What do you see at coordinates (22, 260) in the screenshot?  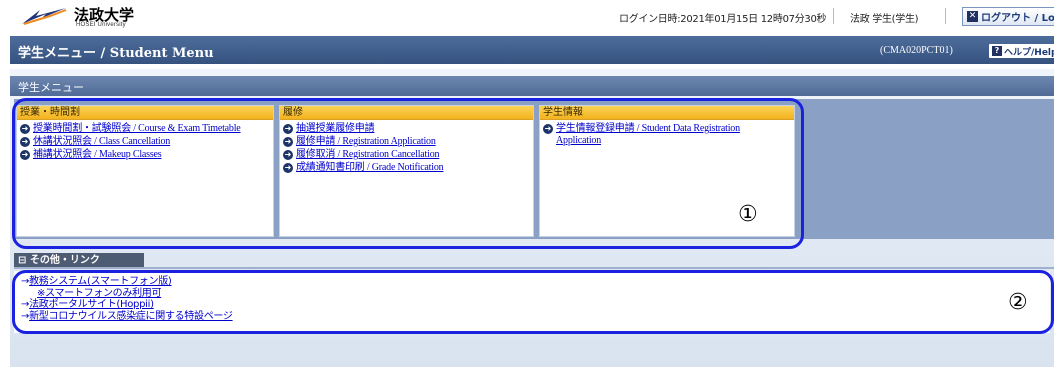 I see `window-icon: ⊟` at bounding box center [22, 260].